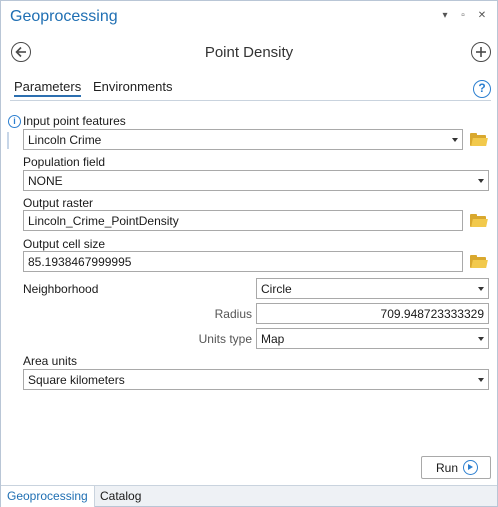 The width and height of the screenshot is (498, 507). What do you see at coordinates (225, 339) in the screenshot?
I see `units-type-label: Units type` at bounding box center [225, 339].